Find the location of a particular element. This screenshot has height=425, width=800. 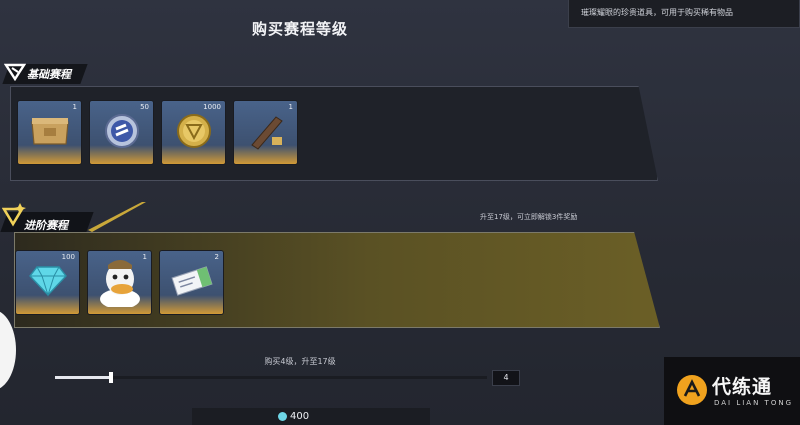

slider-handle is located at coordinates (111, 377).